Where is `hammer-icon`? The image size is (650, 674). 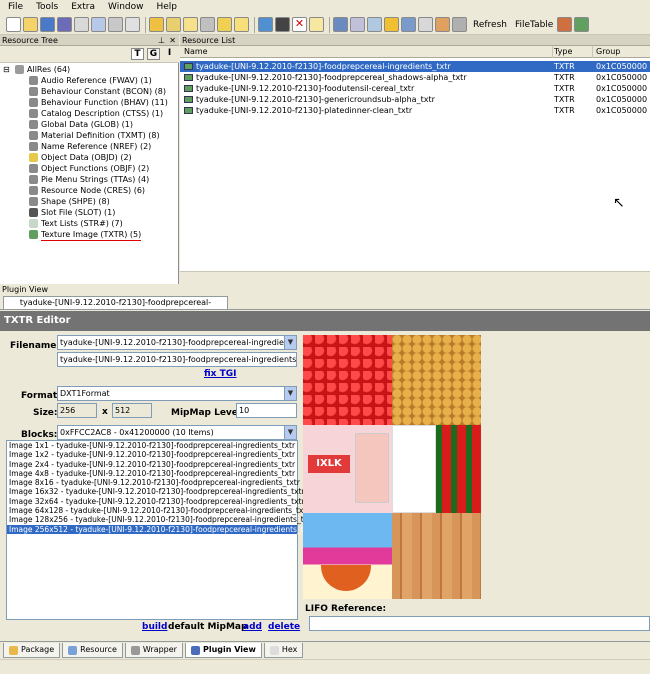 hammer-icon is located at coordinates (442, 24).